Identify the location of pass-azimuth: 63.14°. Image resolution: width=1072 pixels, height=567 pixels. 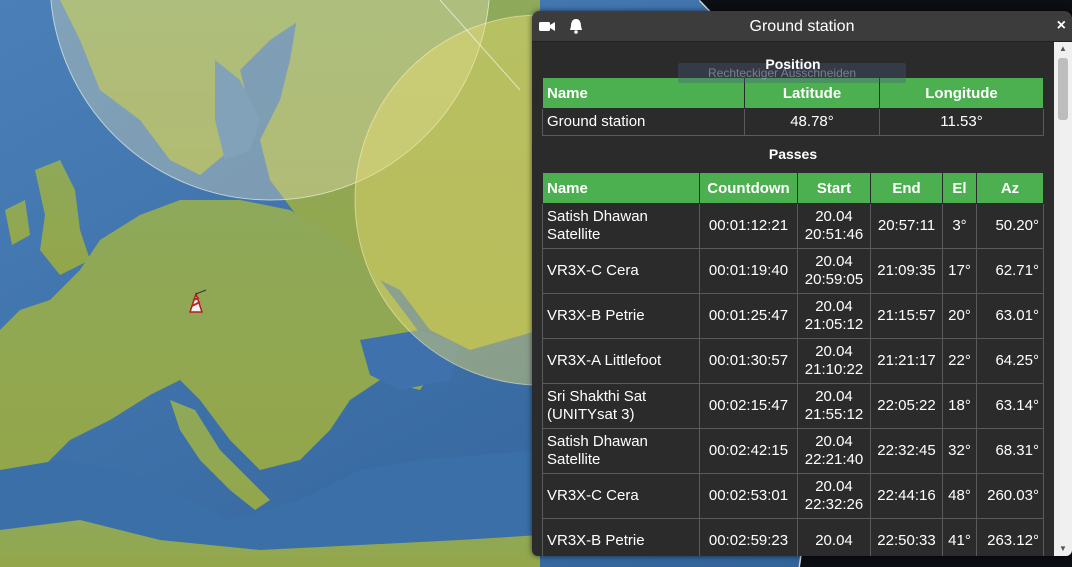
(1010, 406).